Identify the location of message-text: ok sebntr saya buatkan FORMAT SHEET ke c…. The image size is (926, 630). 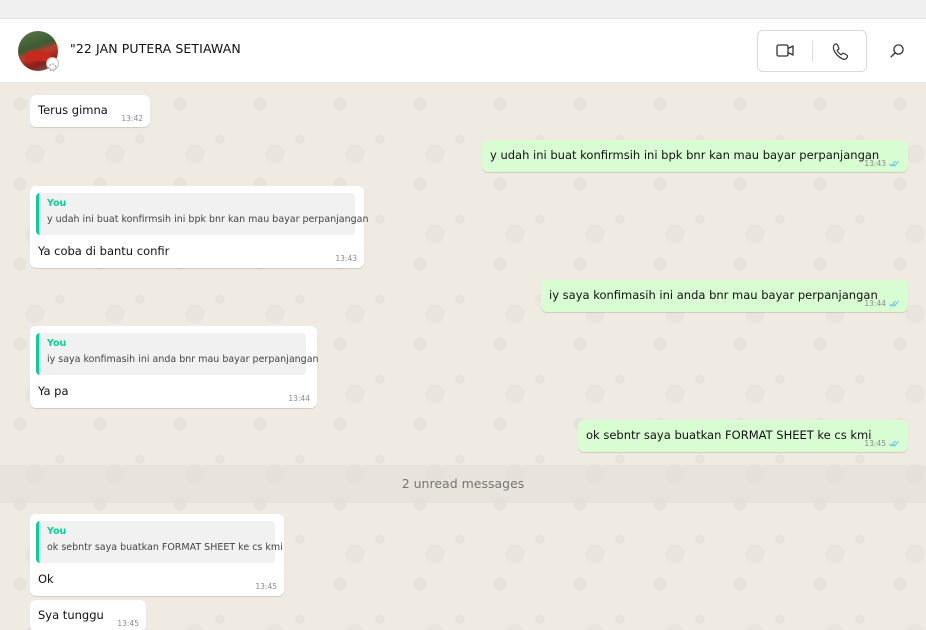
(729, 435).